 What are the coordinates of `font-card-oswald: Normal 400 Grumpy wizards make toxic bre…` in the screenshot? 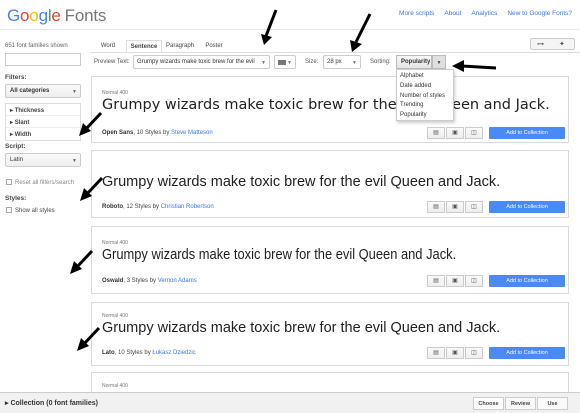 It's located at (330, 260).